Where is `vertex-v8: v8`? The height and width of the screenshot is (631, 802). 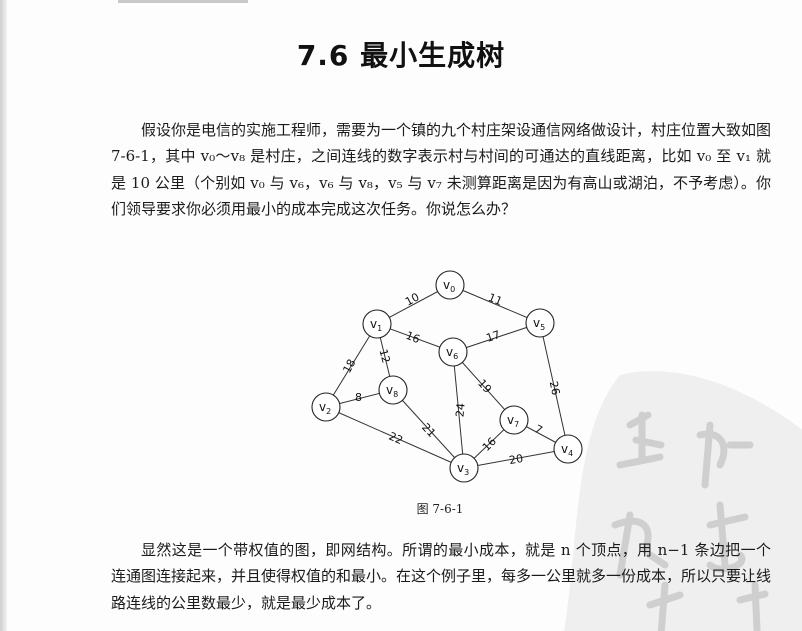
vertex-v8: v8 is located at coordinates (393, 390).